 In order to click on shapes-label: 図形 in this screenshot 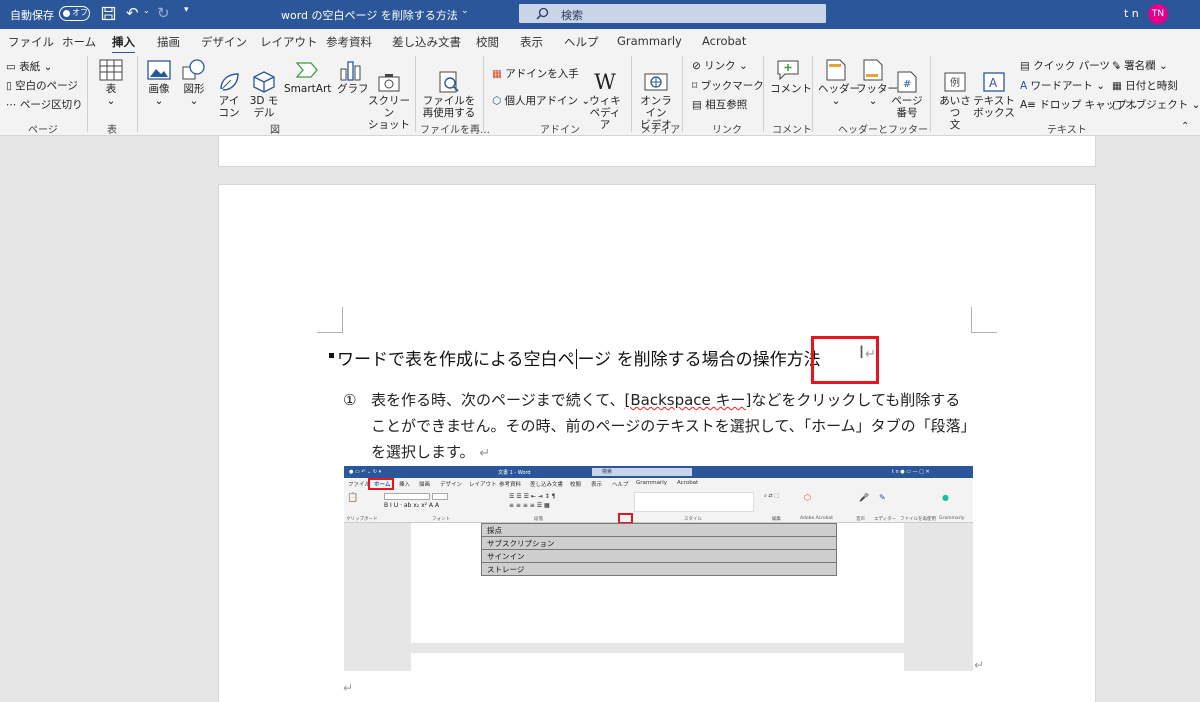, I will do `click(194, 89)`.